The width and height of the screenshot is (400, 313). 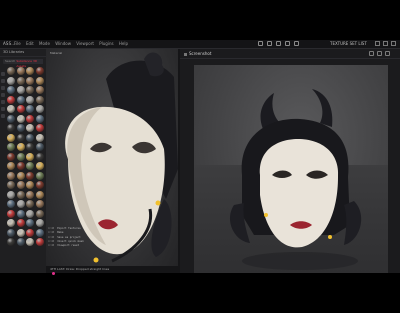 What do you see at coordinates (3, 88) in the screenshot?
I see `category-smart-materials-icon` at bounding box center [3, 88].